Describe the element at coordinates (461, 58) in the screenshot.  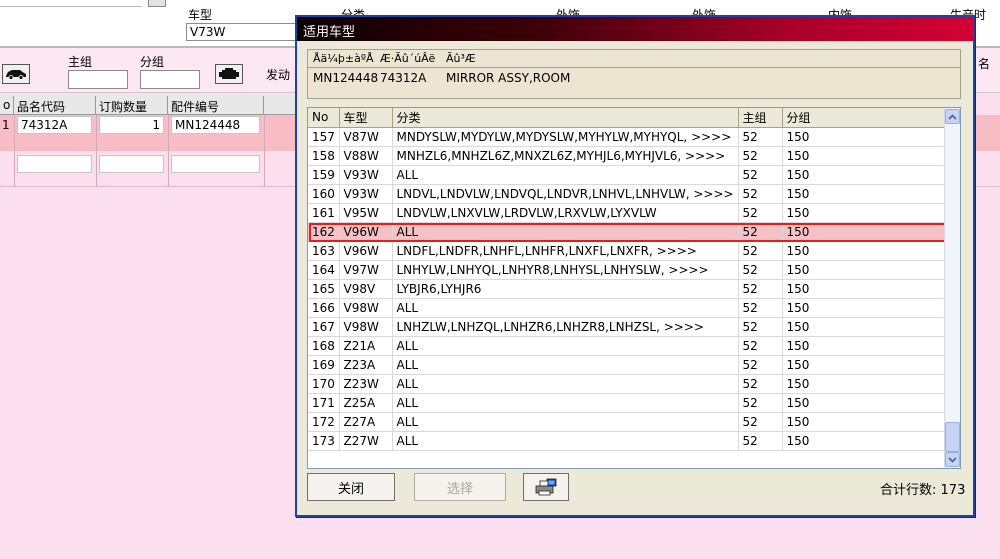
I see `info-header-name: Ãû³Æ` at that location.